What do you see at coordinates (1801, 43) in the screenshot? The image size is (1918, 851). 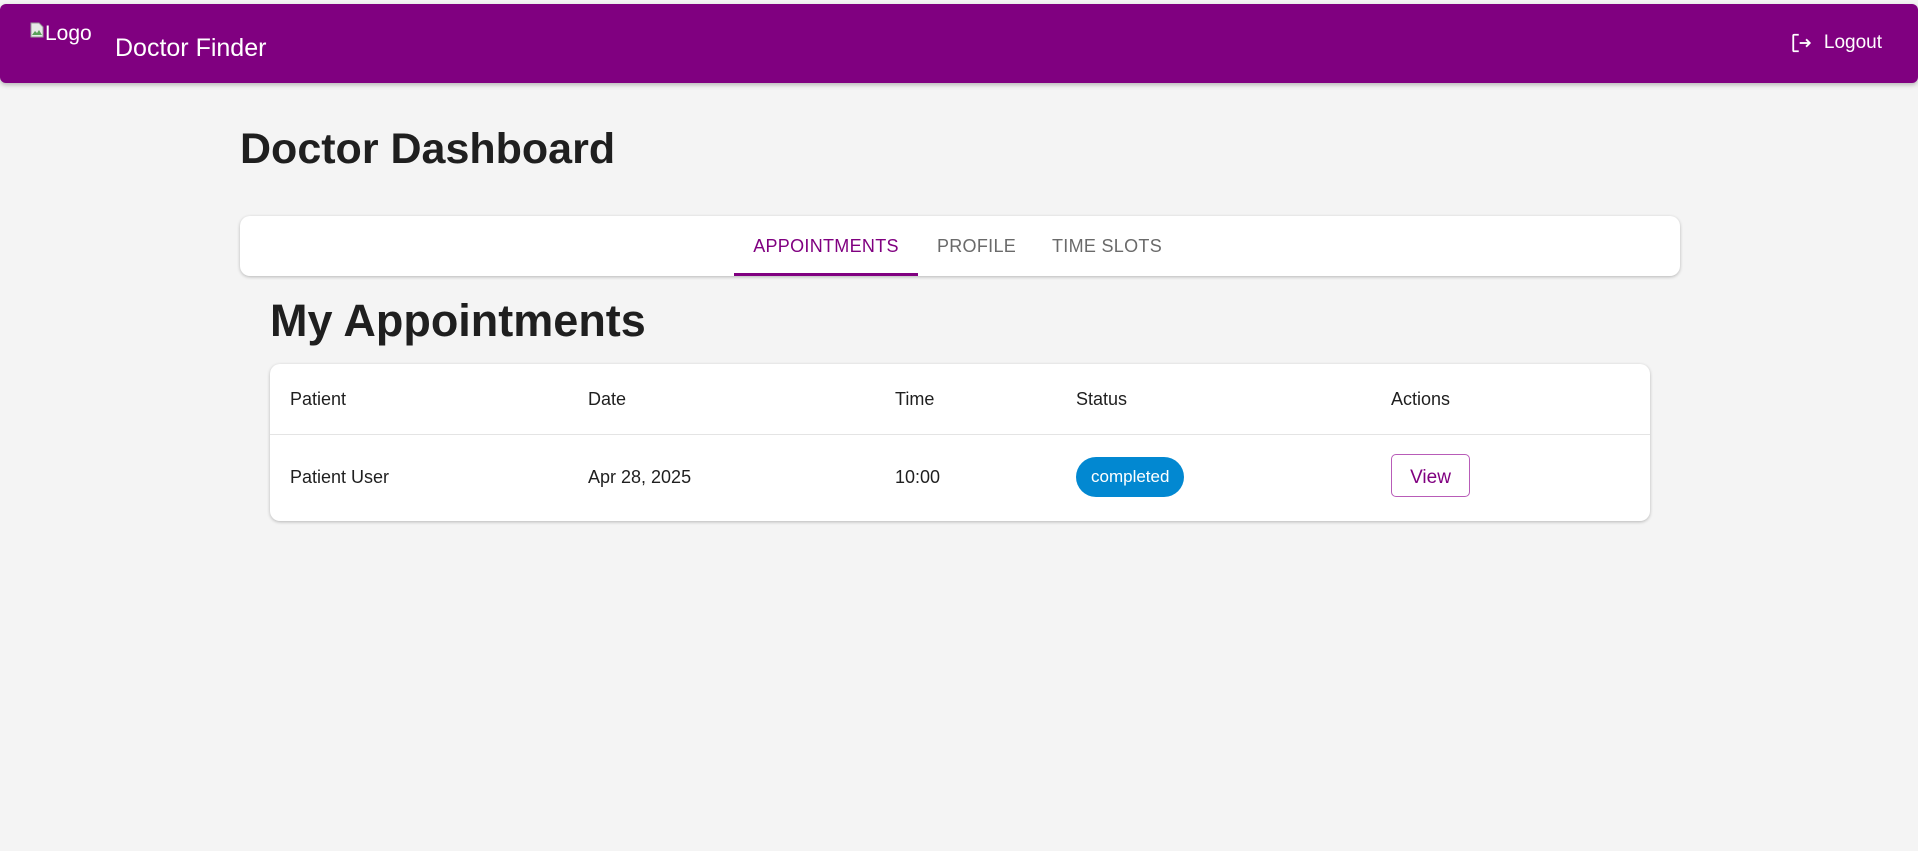 I see `logout-icon` at bounding box center [1801, 43].